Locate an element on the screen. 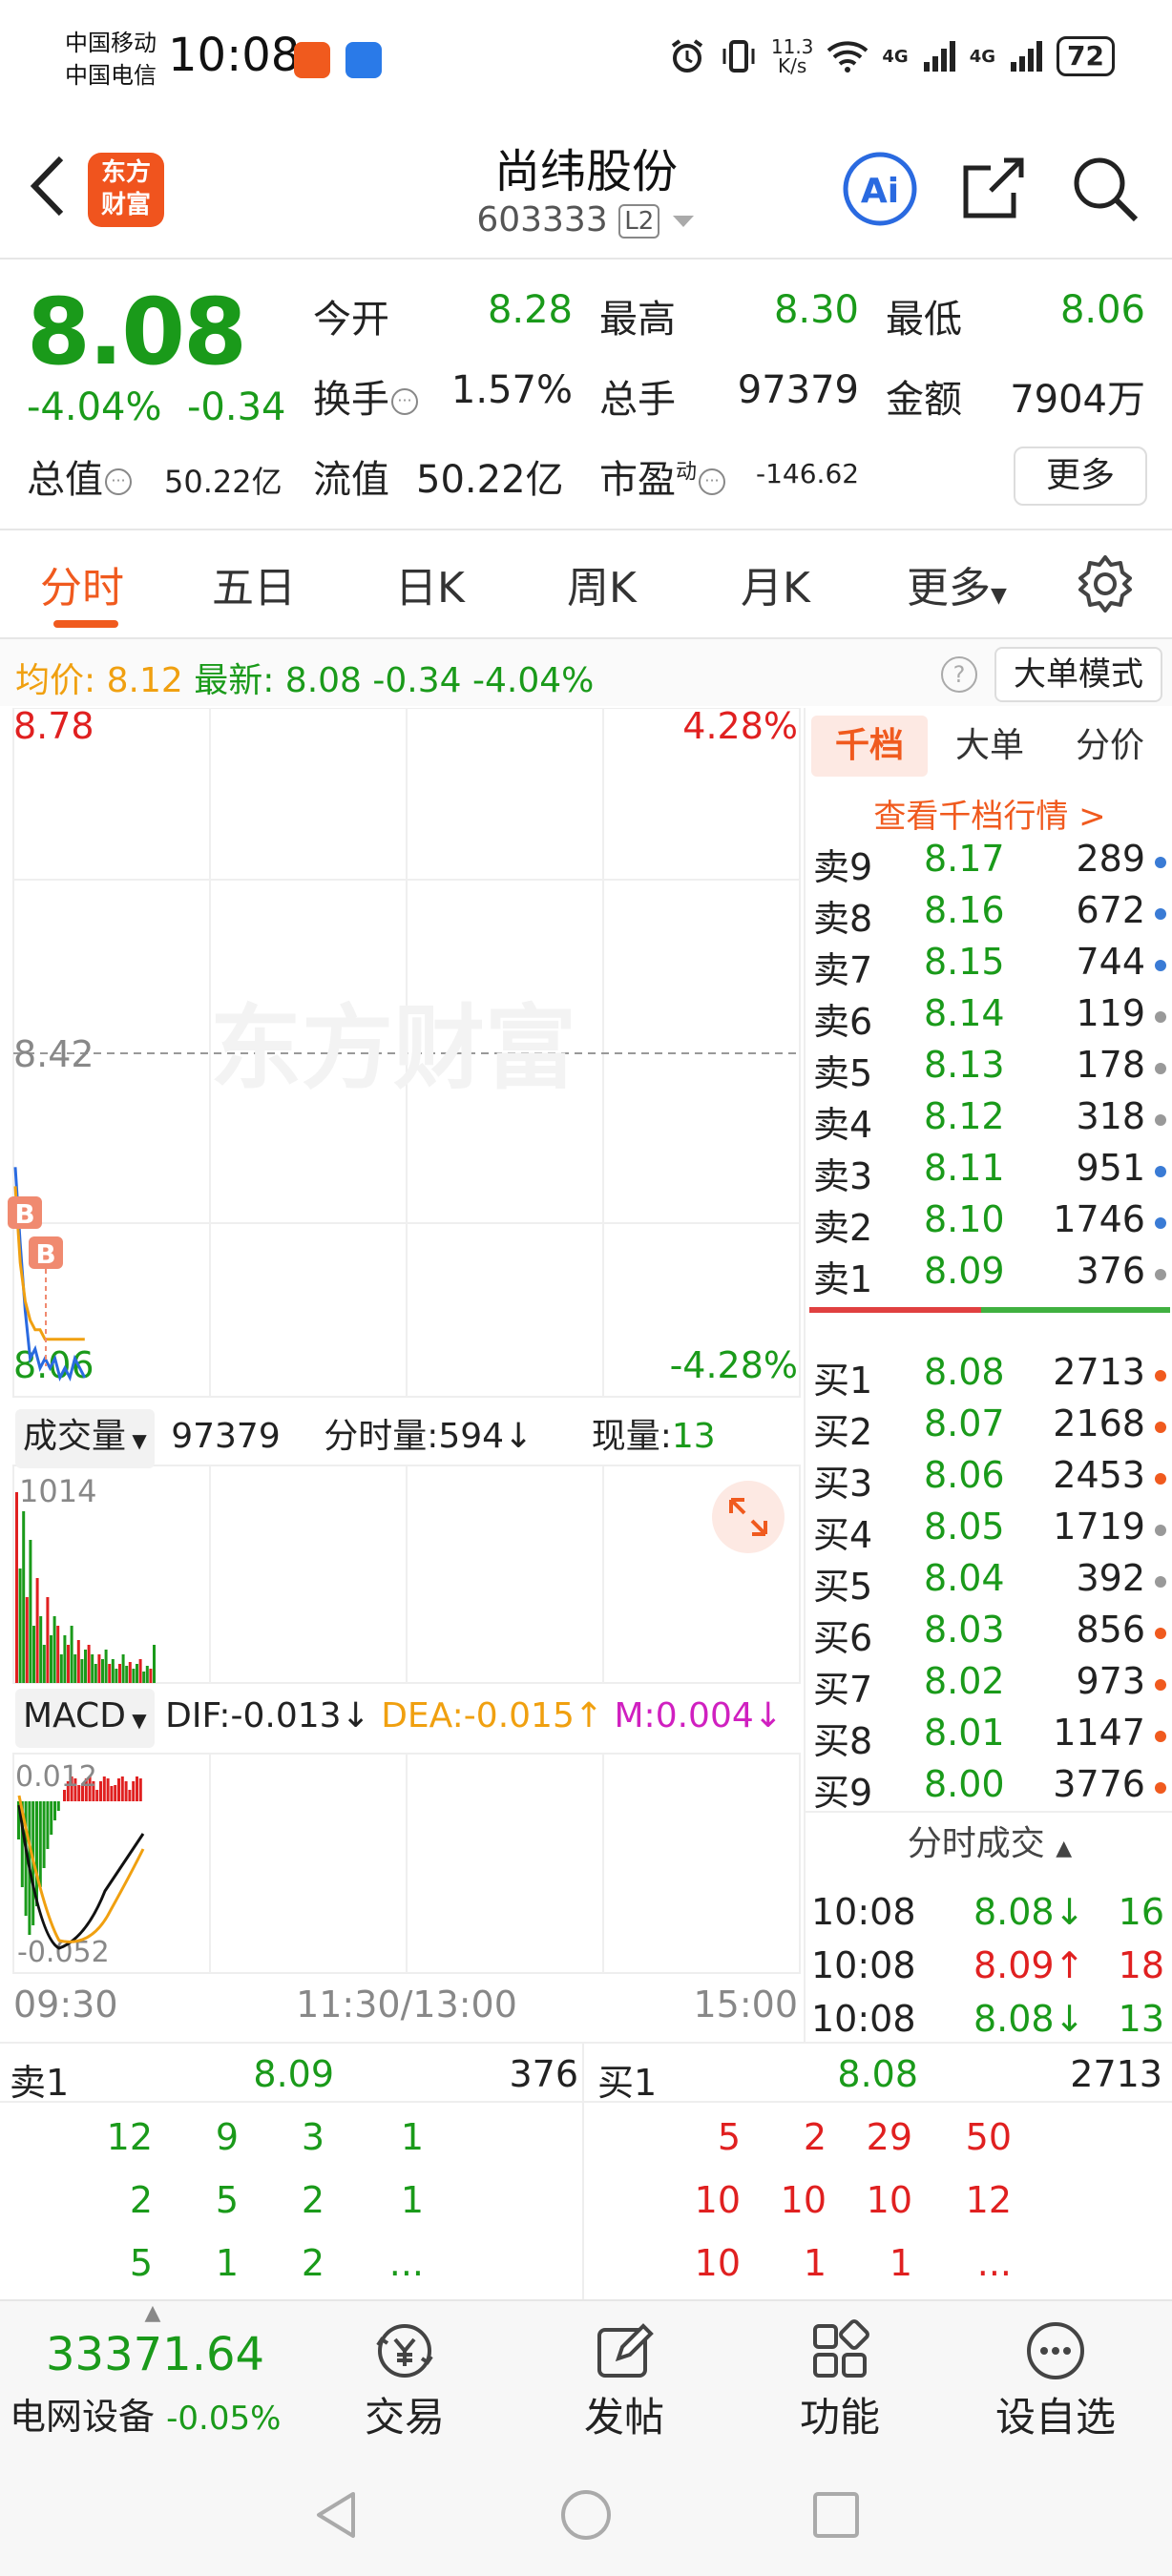 The height and width of the screenshot is (2576, 1172). bid-row: 买4 8.05 1719 is located at coordinates (989, 1531).